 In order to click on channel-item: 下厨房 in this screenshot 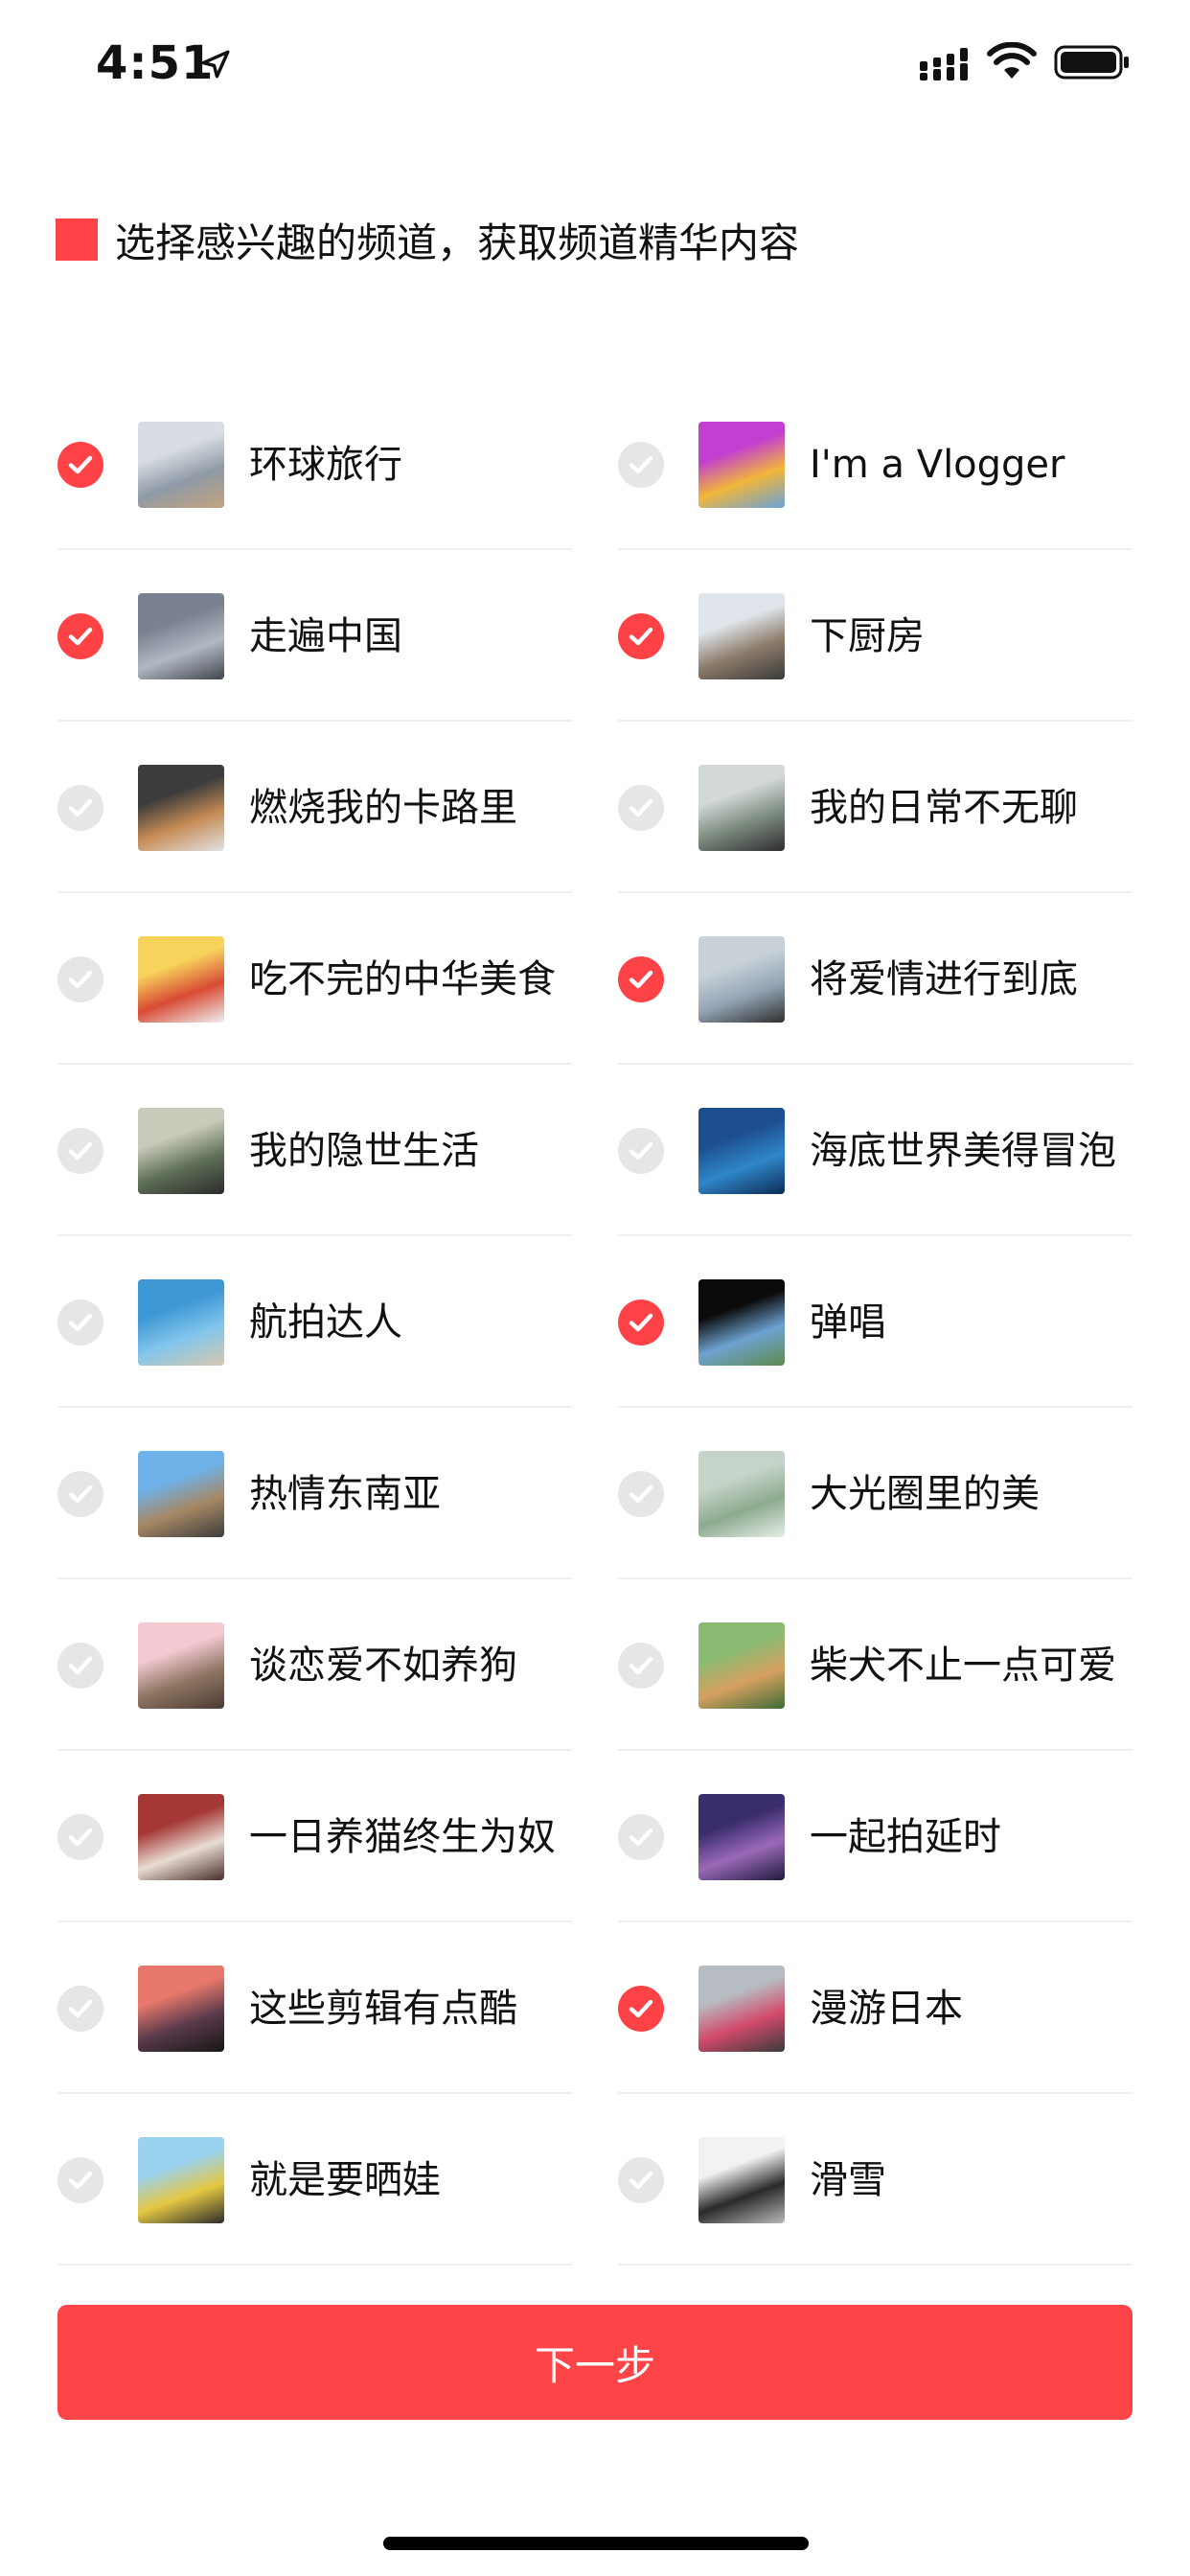, I will do `click(875, 636)`.